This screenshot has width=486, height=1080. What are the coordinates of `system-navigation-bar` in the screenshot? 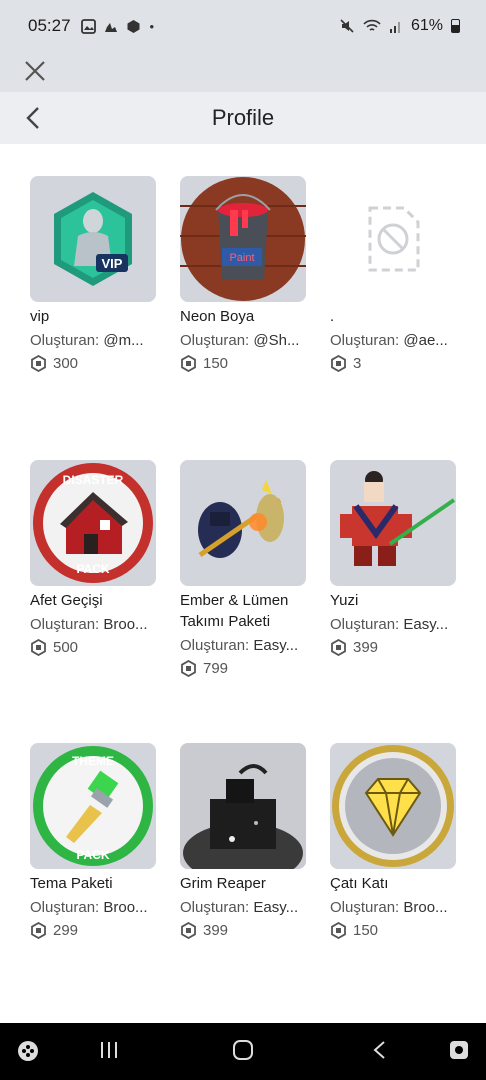 It's located at (243, 1051).